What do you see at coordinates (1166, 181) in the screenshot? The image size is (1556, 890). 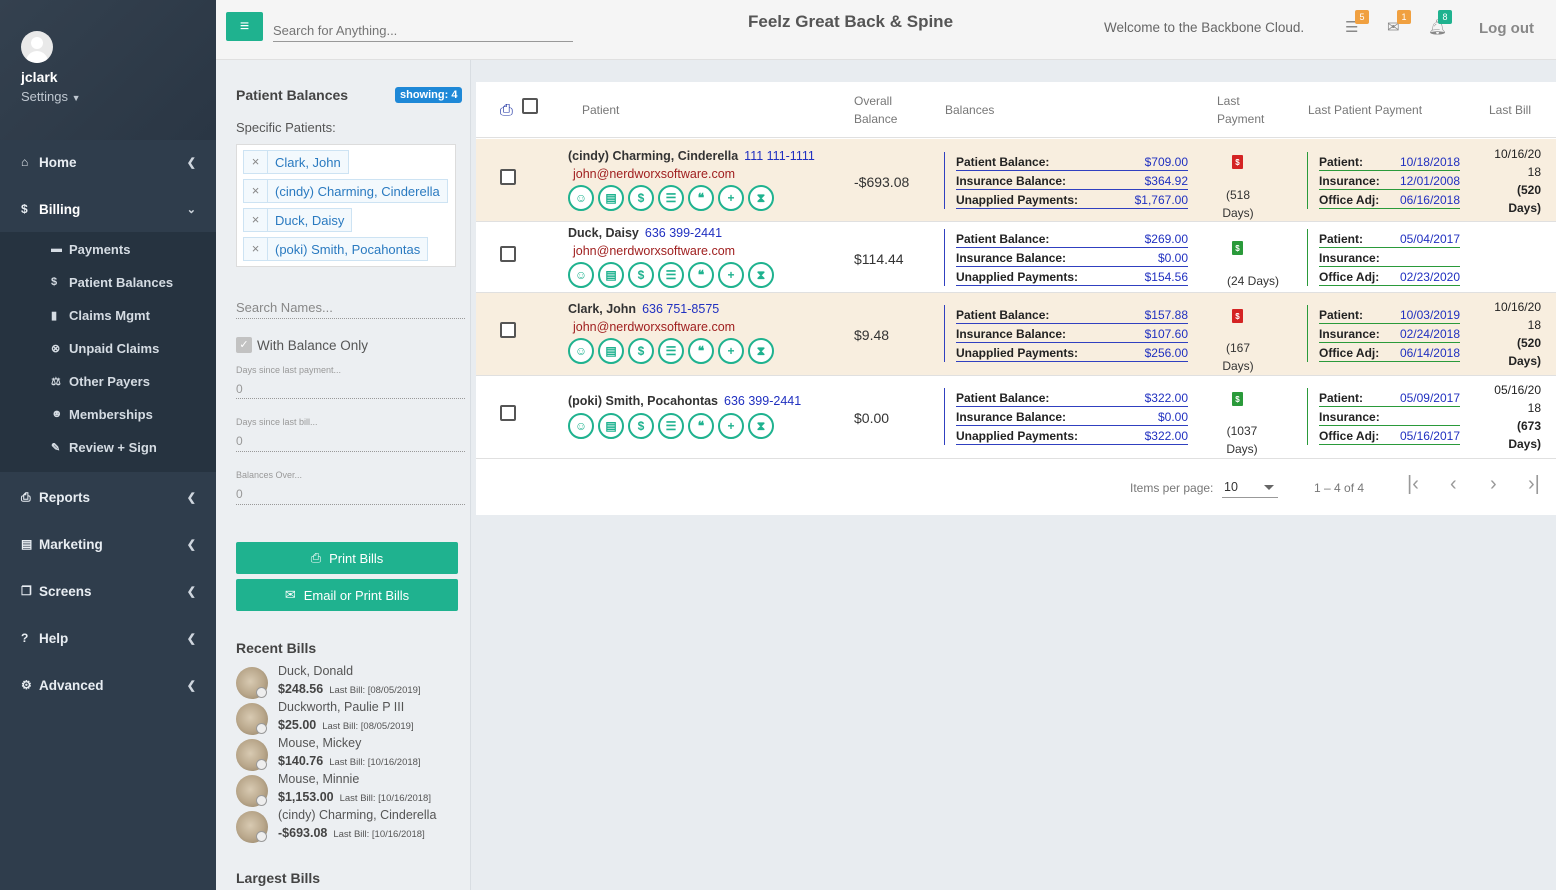 I see `insurance-balance-value: $364.92` at bounding box center [1166, 181].